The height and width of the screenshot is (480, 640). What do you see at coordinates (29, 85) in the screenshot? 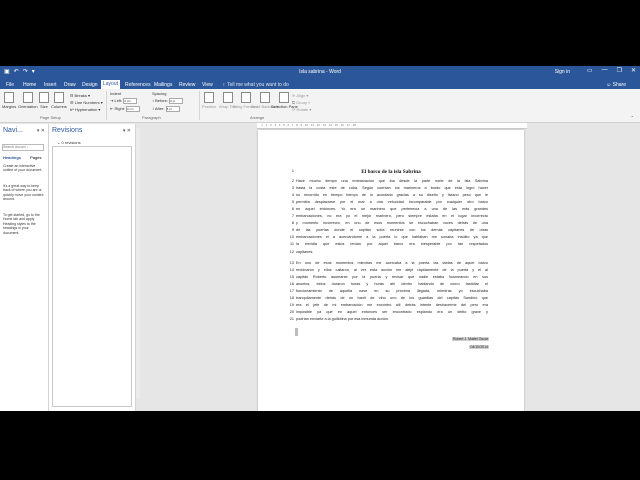
I see `tab-home: Home` at bounding box center [29, 85].